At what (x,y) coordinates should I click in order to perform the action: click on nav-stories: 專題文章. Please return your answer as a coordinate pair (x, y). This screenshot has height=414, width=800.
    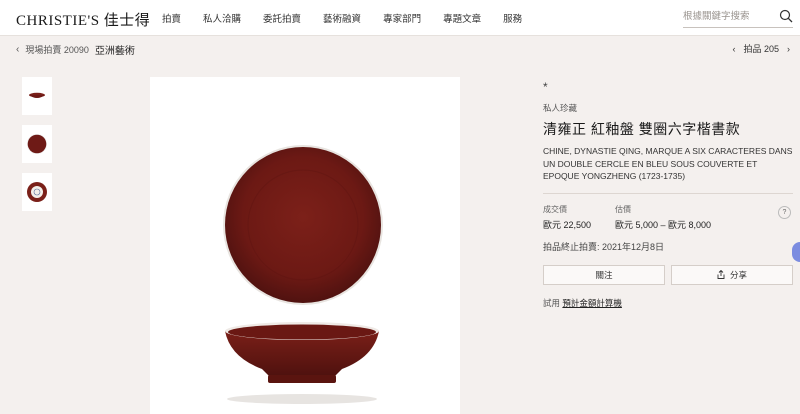
    Looking at the image, I should click on (462, 18).